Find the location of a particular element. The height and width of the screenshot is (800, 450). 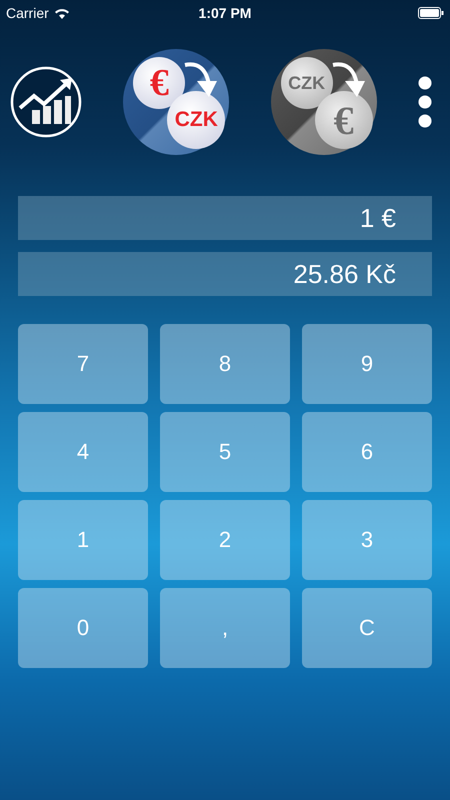

more-icon is located at coordinates (425, 102).